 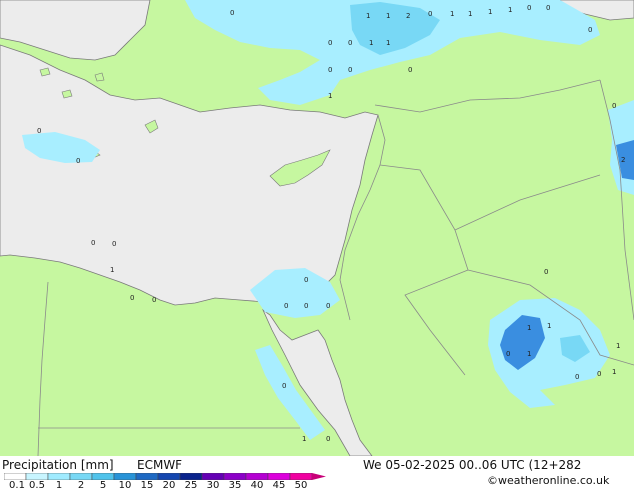 What do you see at coordinates (319, 476) in the screenshot?
I see `legend-arrow` at bounding box center [319, 476].